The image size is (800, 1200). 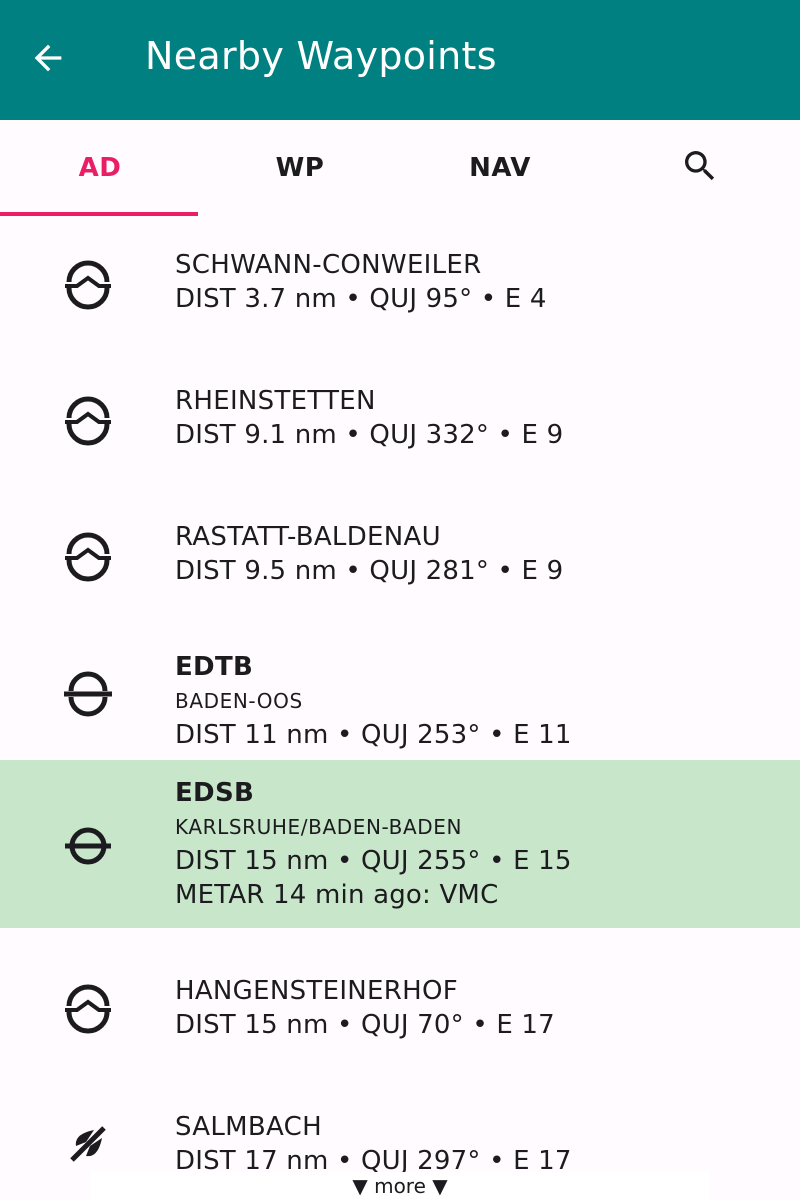 What do you see at coordinates (369, 571) in the screenshot?
I see `waypoint-details: DIST 9.5 nm • QUJ 281° • E 9` at bounding box center [369, 571].